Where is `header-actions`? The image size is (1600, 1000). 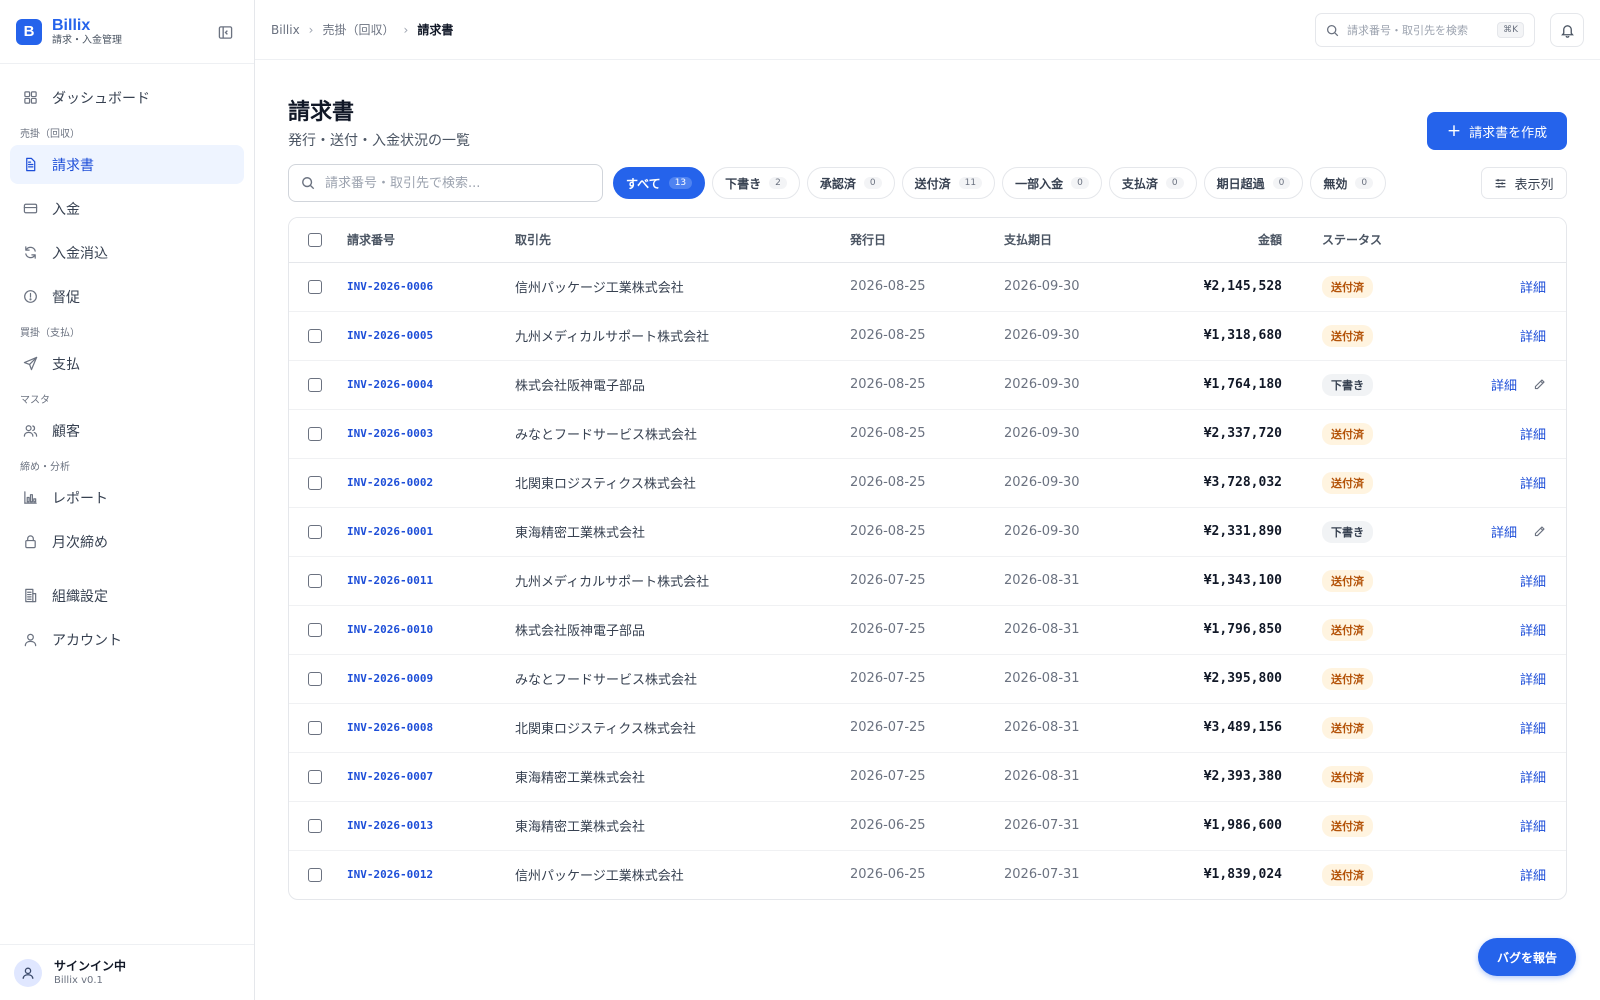 header-actions is located at coordinates (1489, 240).